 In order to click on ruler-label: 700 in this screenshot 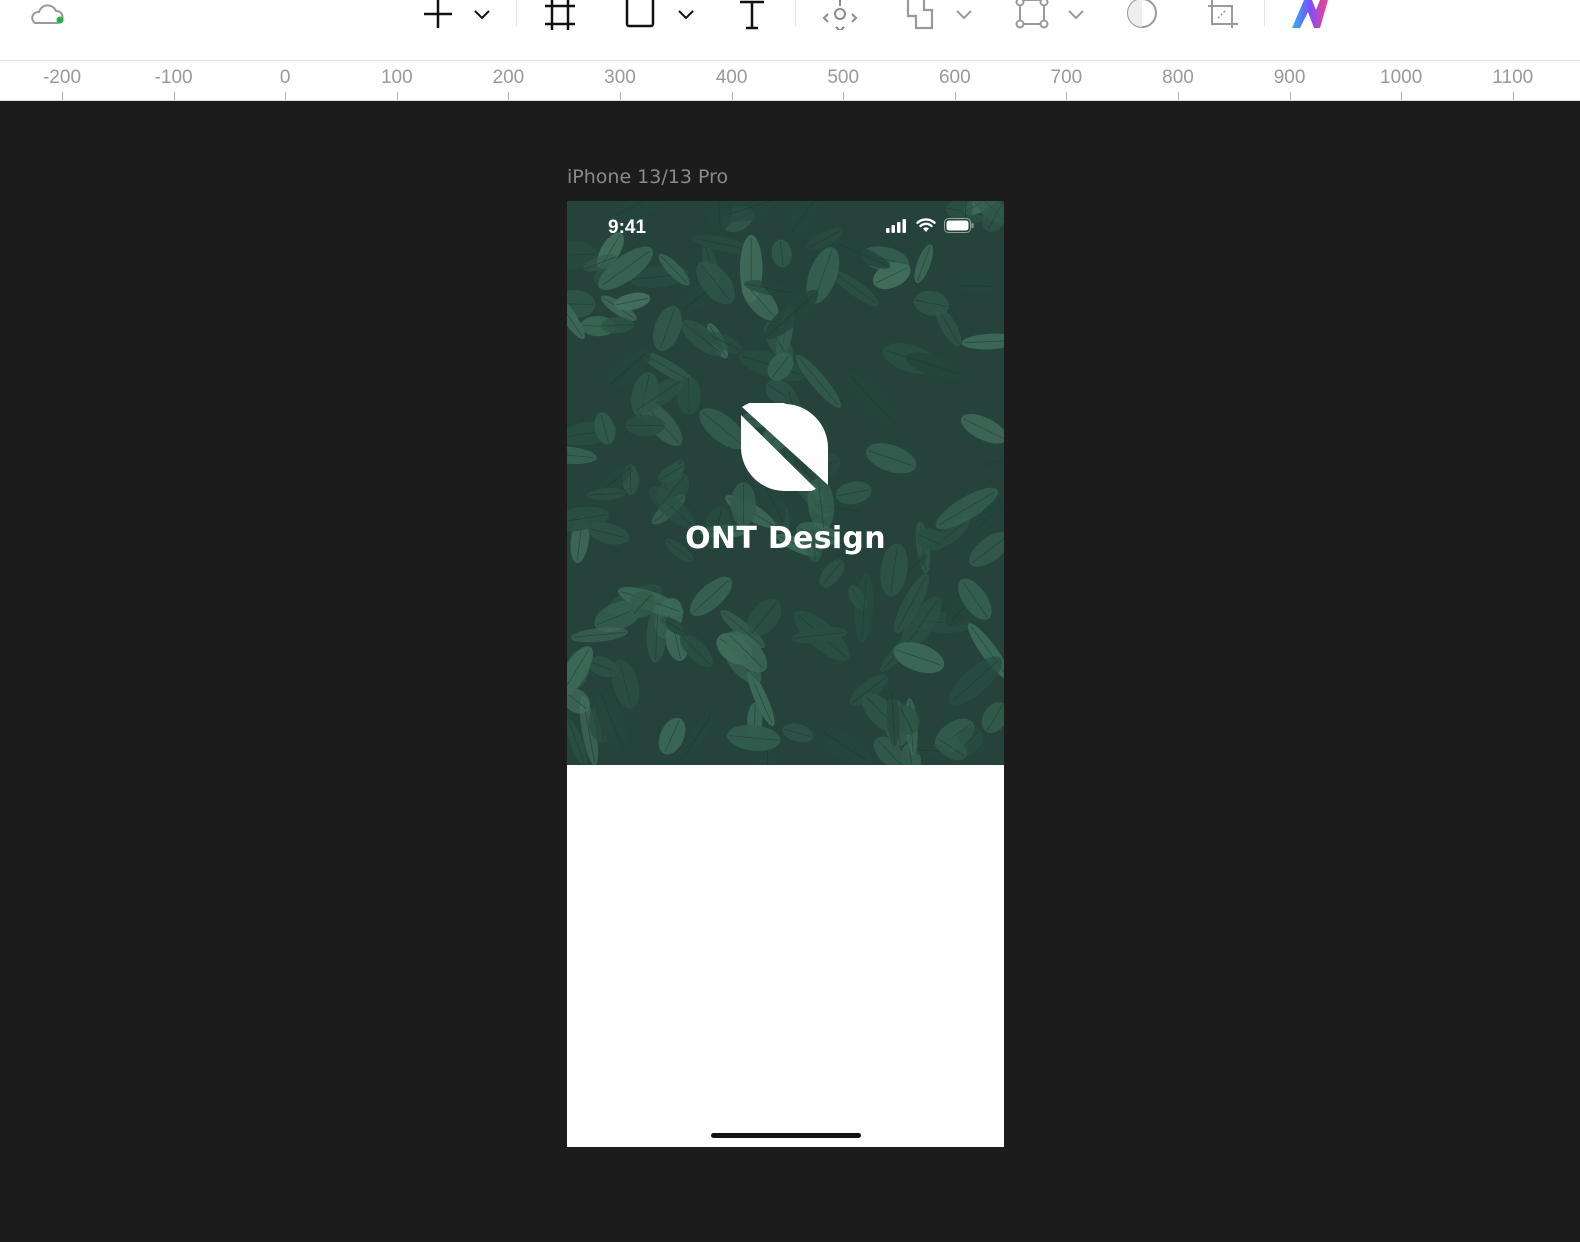, I will do `click(1066, 77)`.